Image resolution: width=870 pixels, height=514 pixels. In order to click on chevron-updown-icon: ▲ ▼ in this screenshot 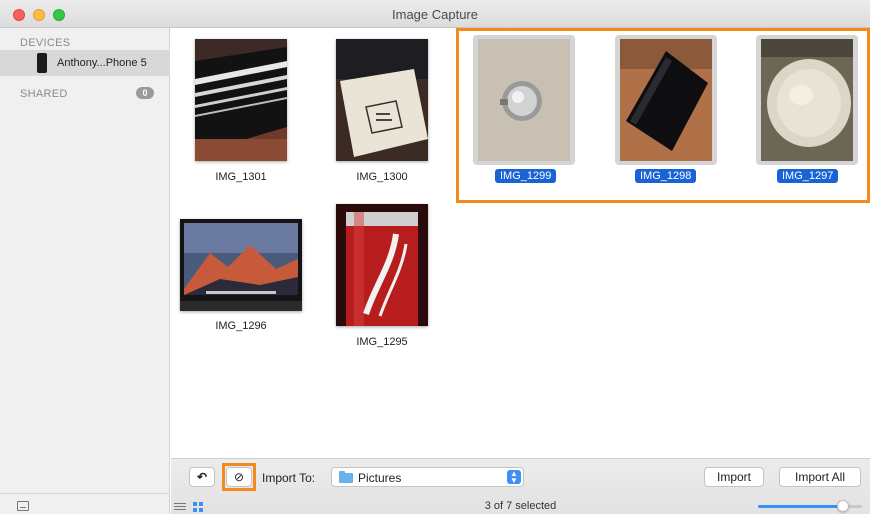, I will do `click(514, 477)`.